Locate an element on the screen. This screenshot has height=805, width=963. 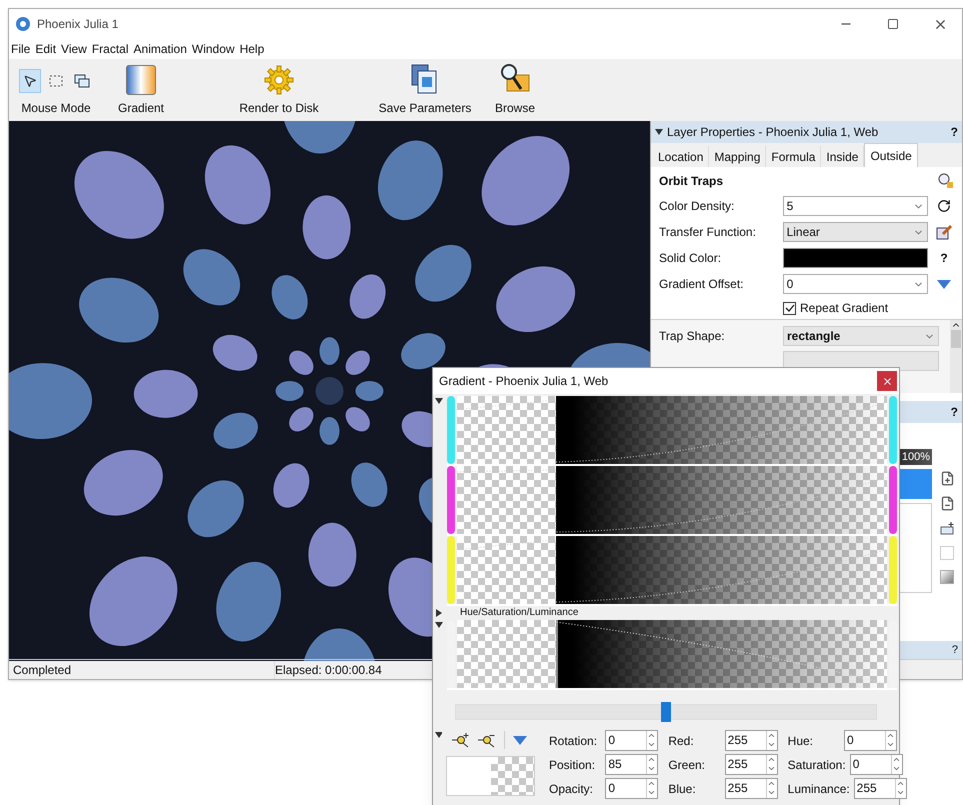
gear-icon is located at coordinates (279, 80).